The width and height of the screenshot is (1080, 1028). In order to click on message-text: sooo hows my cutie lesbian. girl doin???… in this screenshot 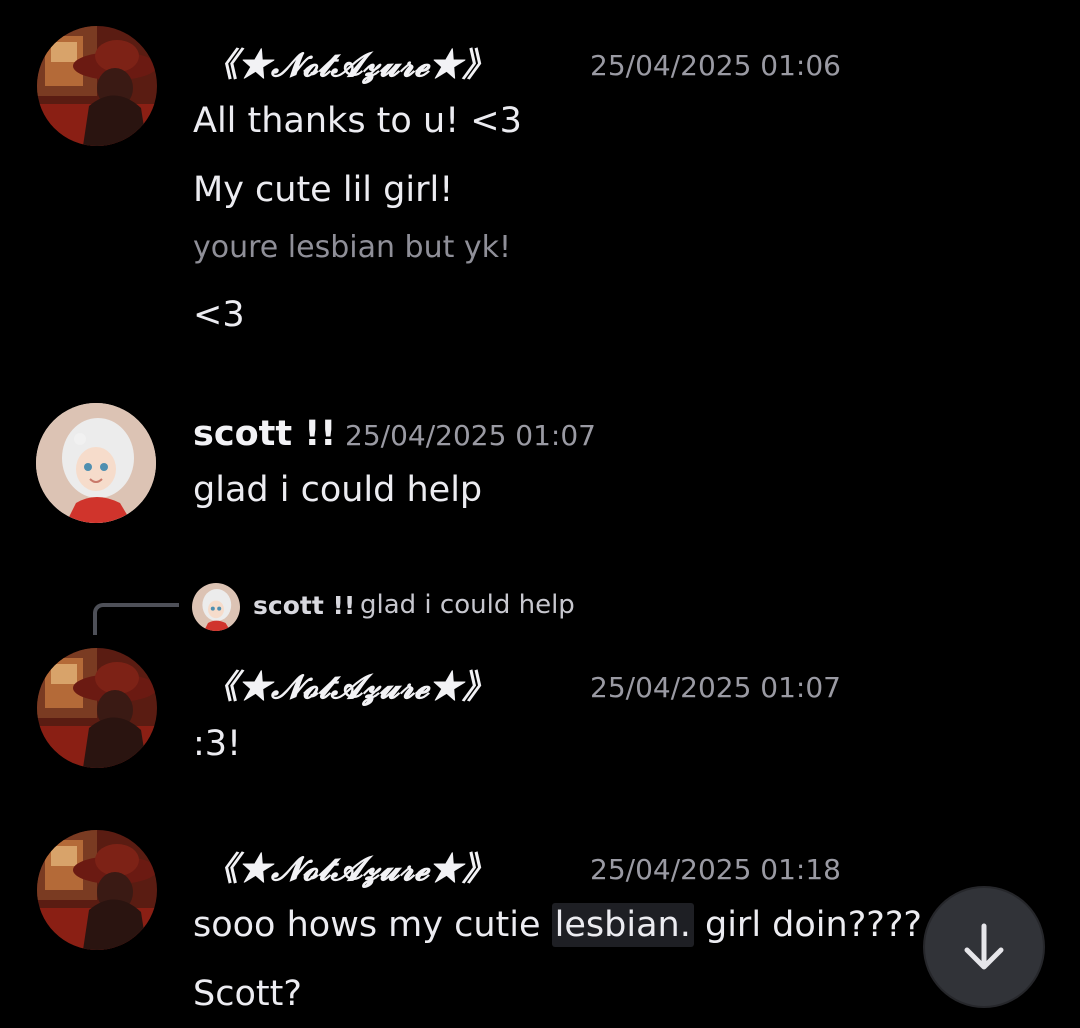, I will do `click(558, 925)`.